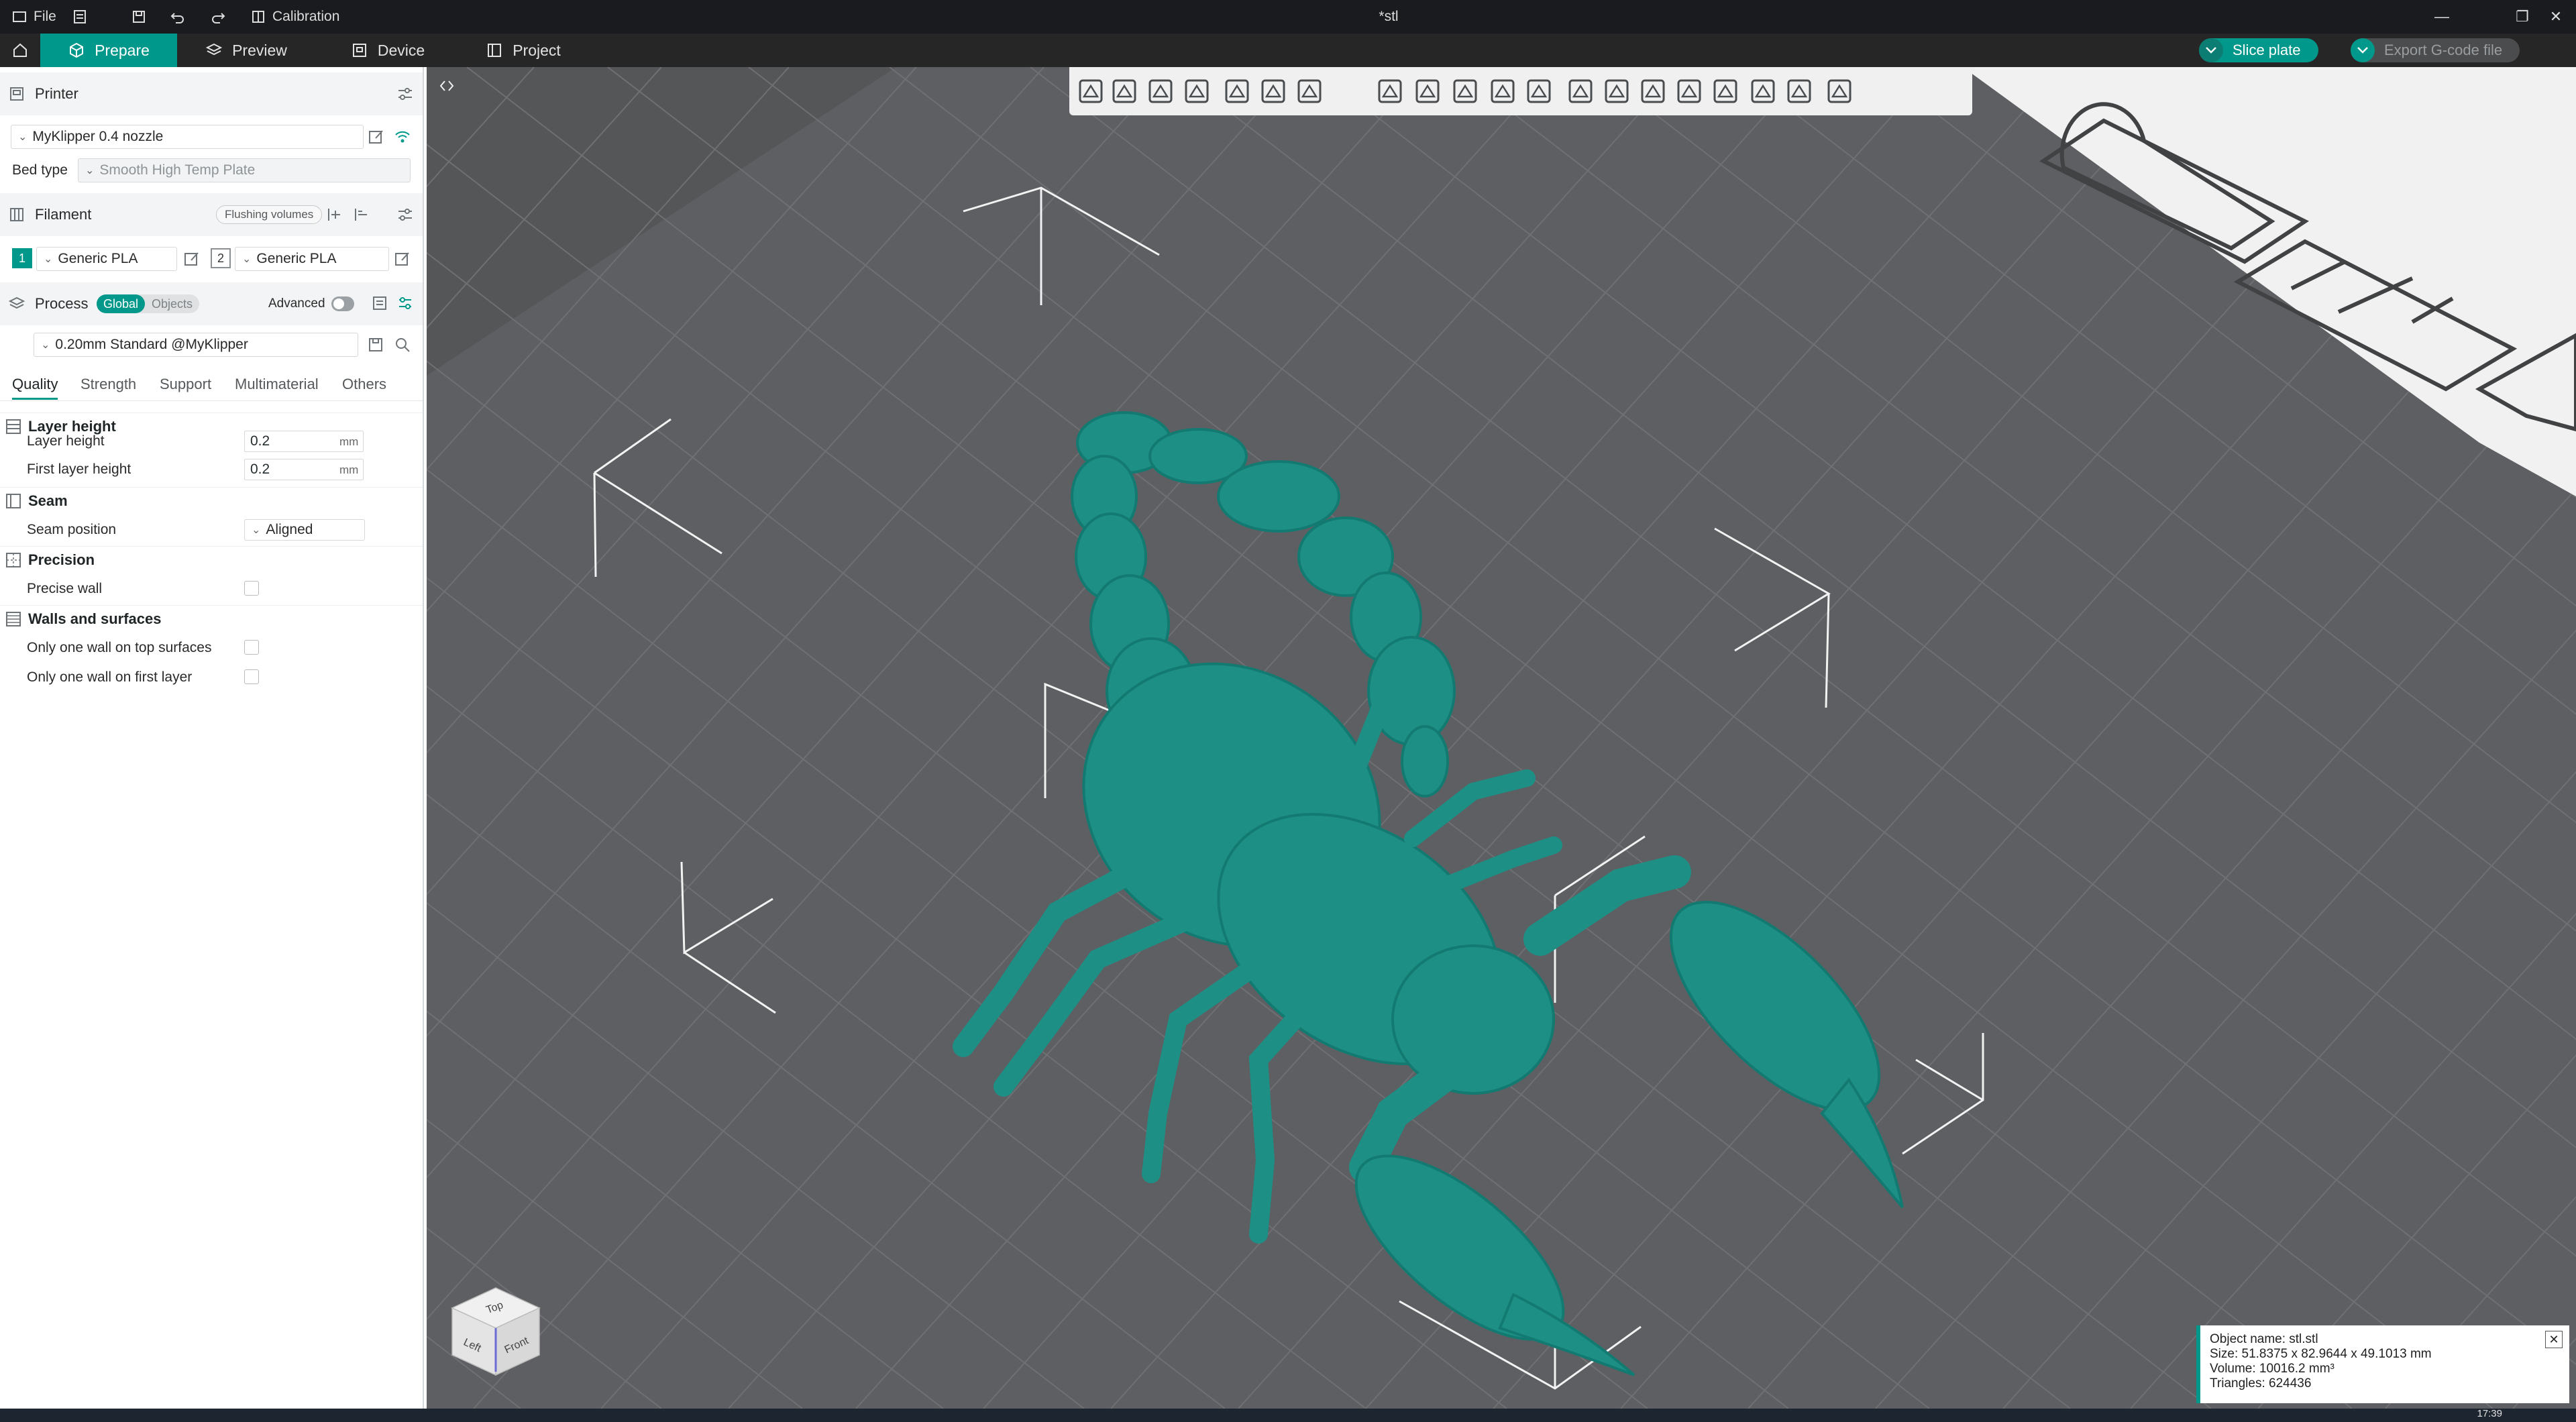 Image resolution: width=2576 pixels, height=1422 pixels. Describe the element at coordinates (13, 619) in the screenshot. I see `walls-icon` at that location.